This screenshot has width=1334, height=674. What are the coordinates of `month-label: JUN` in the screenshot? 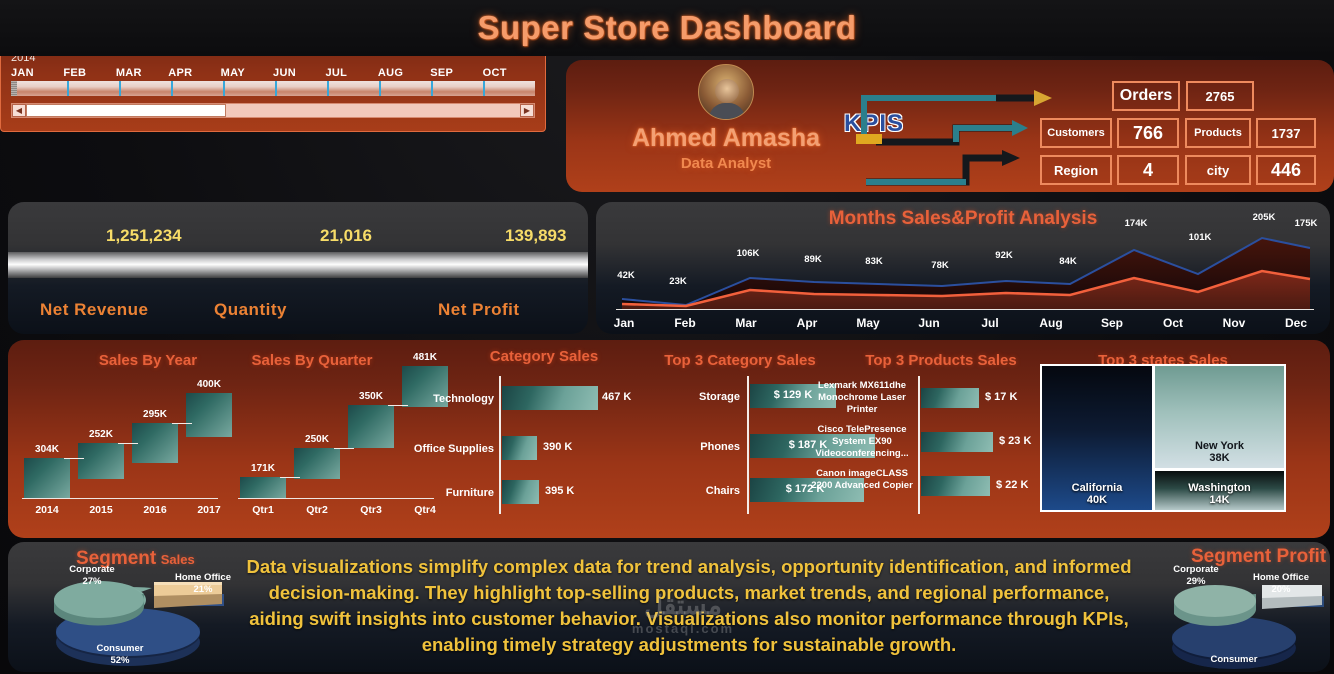 It's located at (284, 73).